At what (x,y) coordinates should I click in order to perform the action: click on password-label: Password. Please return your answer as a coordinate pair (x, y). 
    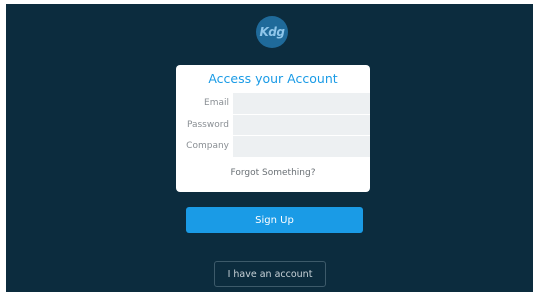
    Looking at the image, I should click on (204, 124).